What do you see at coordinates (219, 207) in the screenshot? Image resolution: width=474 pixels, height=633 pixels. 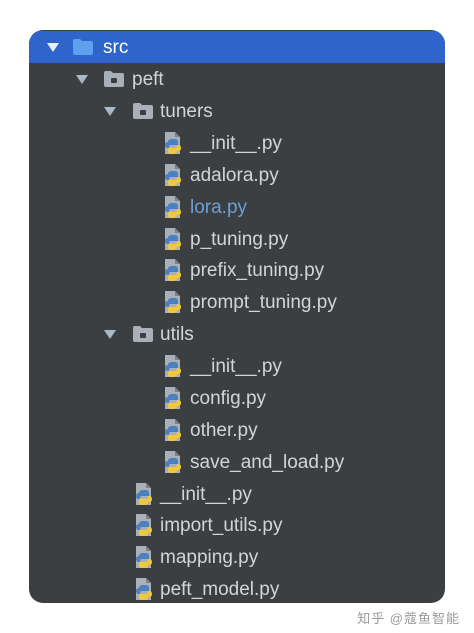 I see `file-label: lora.py` at bounding box center [219, 207].